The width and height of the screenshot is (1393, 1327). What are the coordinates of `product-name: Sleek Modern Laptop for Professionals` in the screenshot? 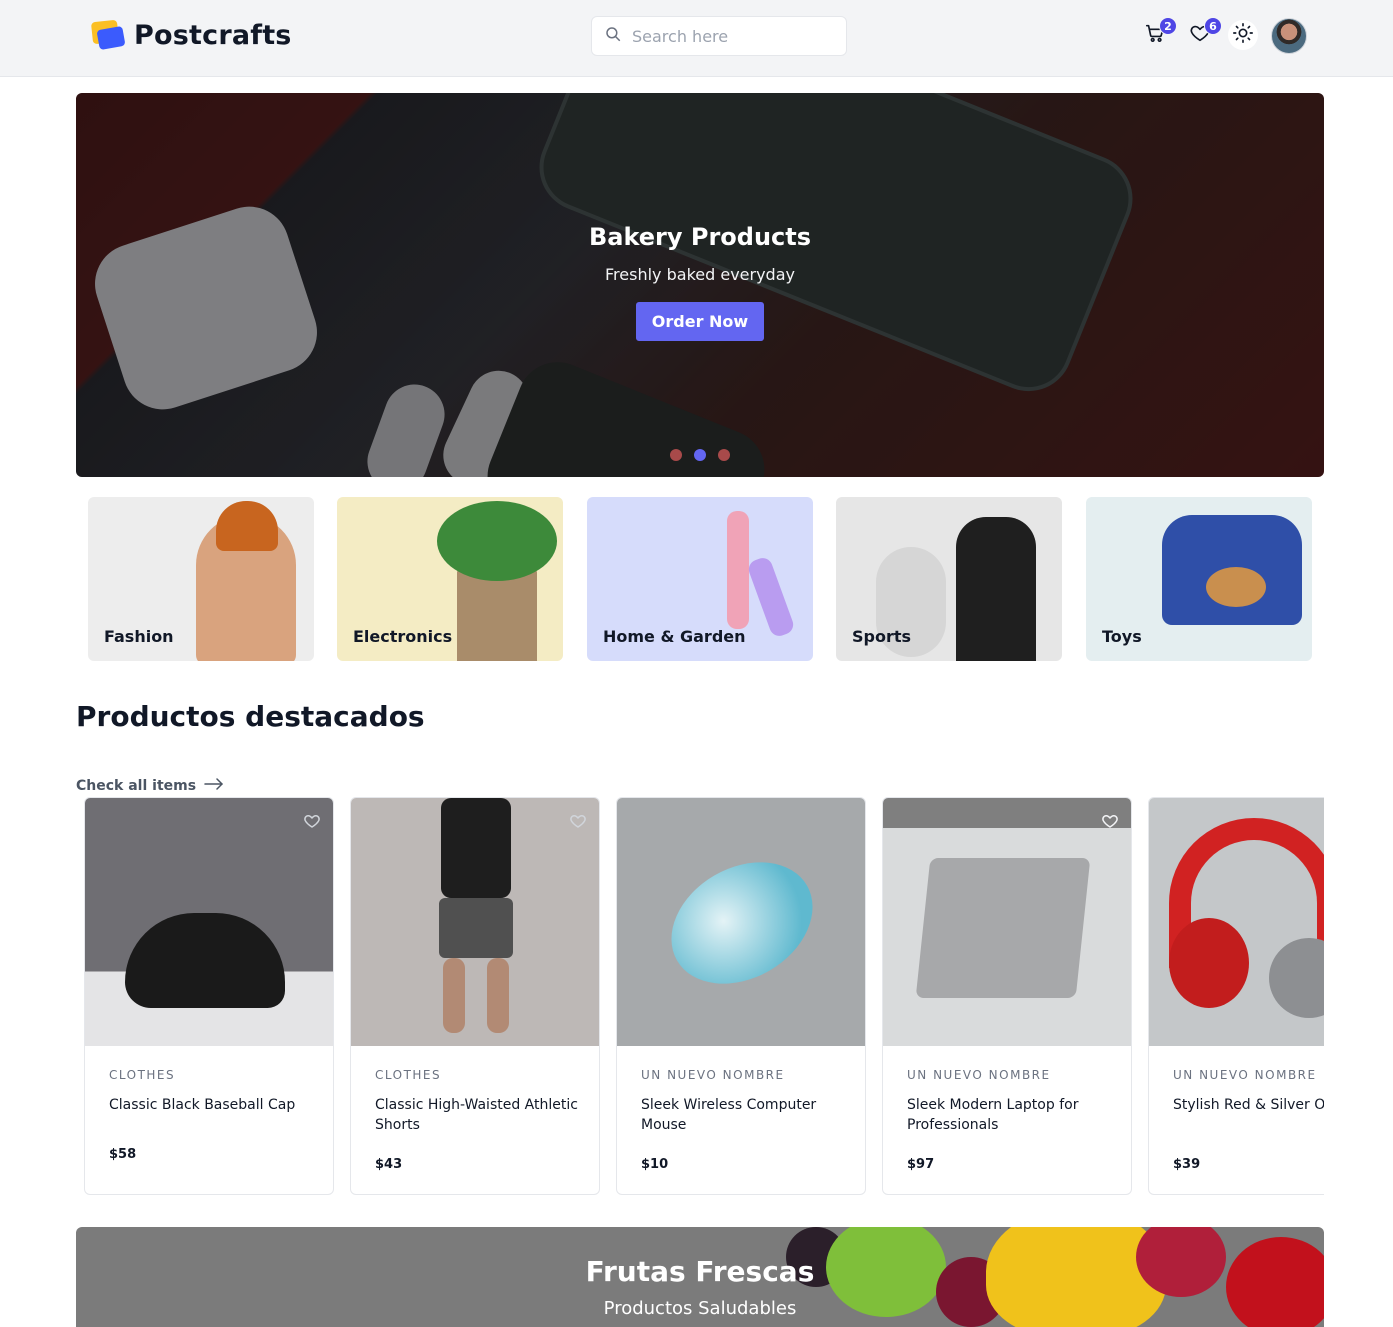 It's located at (1014, 1115).